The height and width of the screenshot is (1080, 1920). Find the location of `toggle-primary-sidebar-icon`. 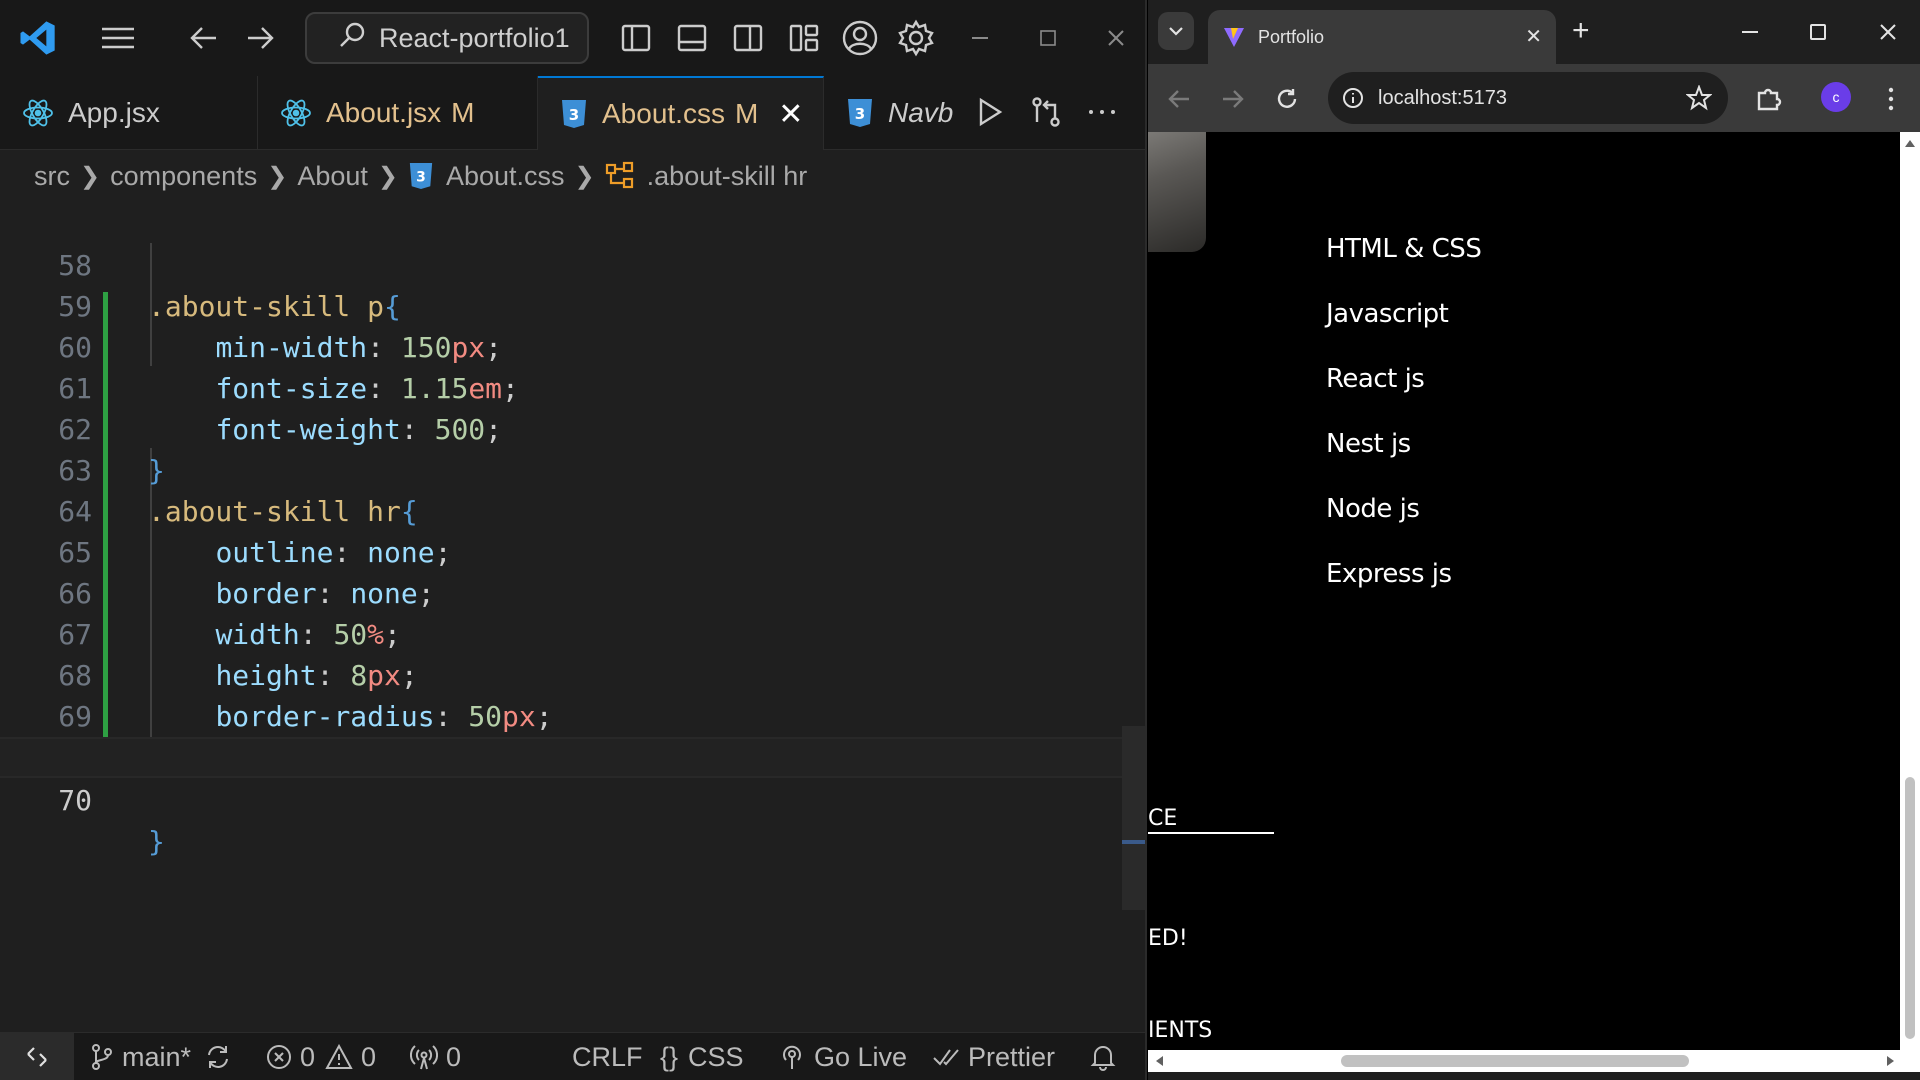

toggle-primary-sidebar-icon is located at coordinates (636, 38).